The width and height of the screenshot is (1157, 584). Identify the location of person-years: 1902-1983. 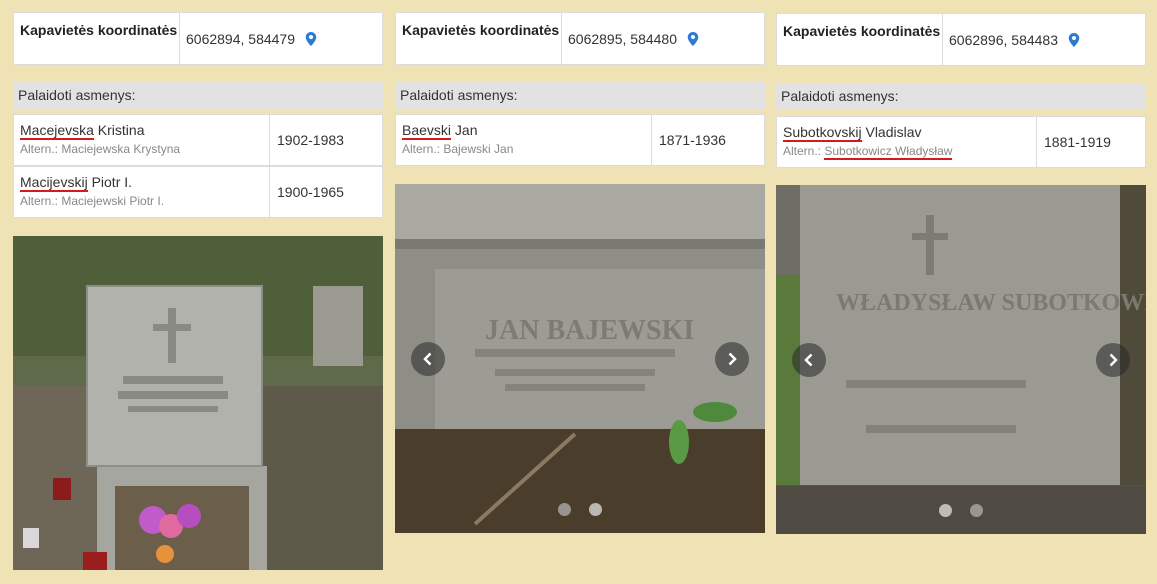
(310, 140).